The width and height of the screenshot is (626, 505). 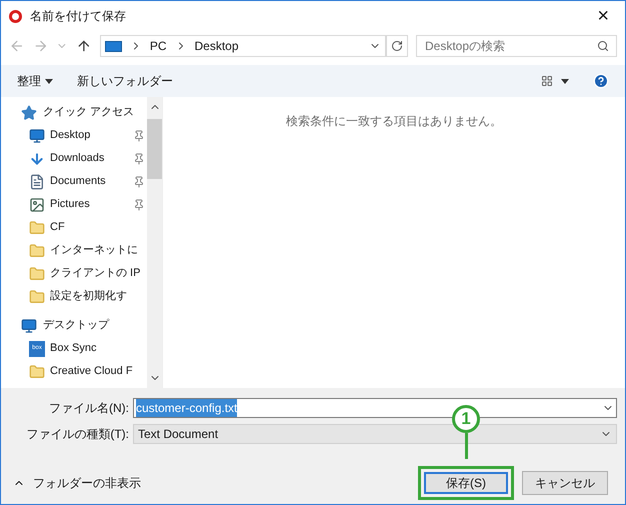 I want to click on nav-item: Downloads, so click(x=84, y=158).